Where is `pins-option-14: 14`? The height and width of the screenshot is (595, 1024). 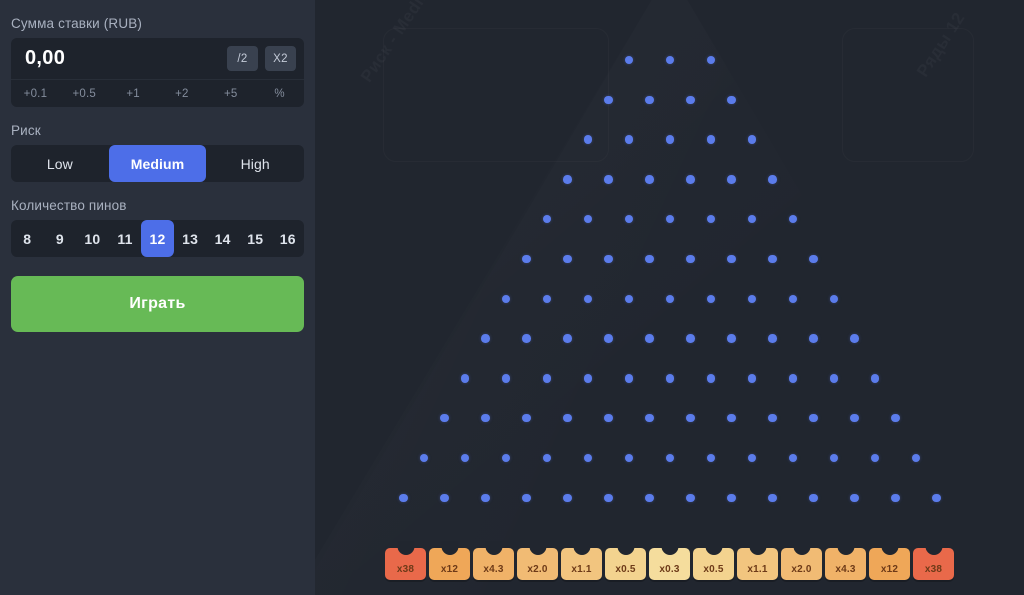
pins-option-14: 14 is located at coordinates (222, 238).